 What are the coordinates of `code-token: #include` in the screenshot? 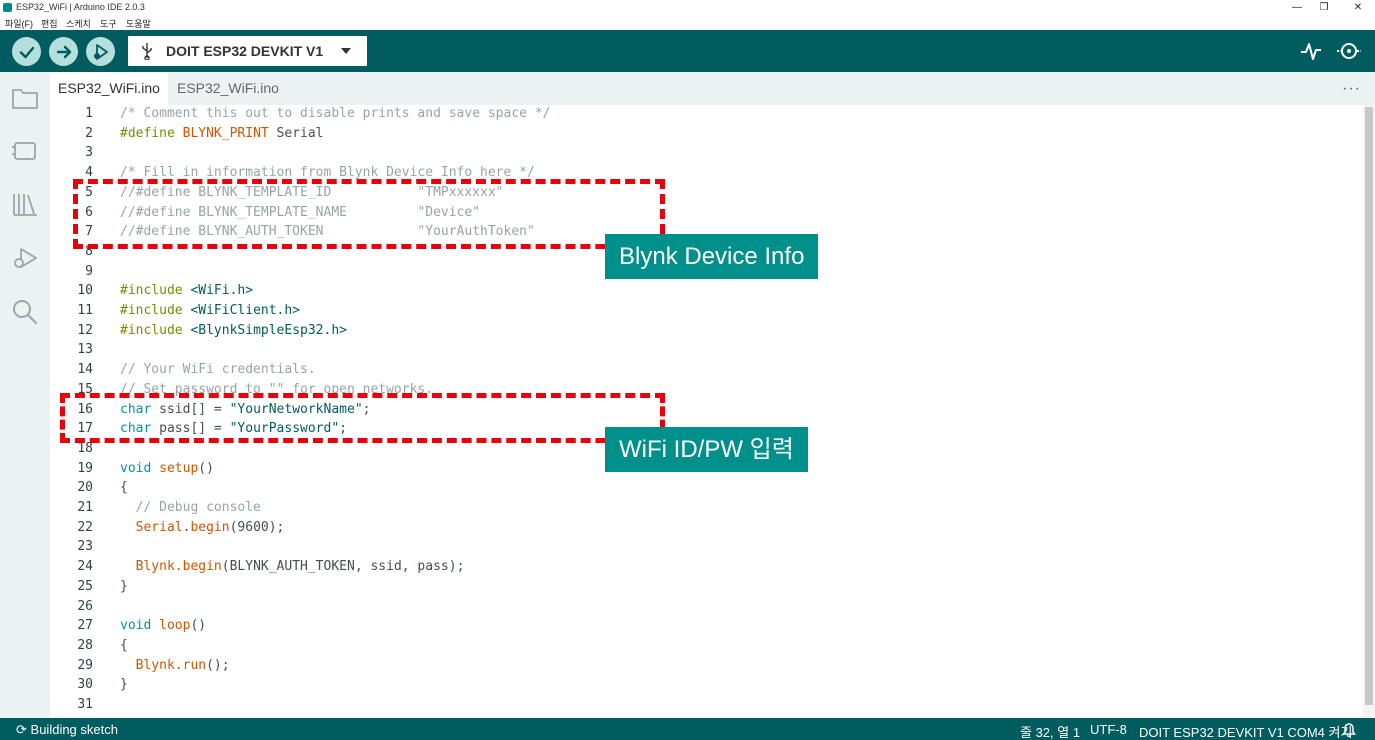 It's located at (155, 310).